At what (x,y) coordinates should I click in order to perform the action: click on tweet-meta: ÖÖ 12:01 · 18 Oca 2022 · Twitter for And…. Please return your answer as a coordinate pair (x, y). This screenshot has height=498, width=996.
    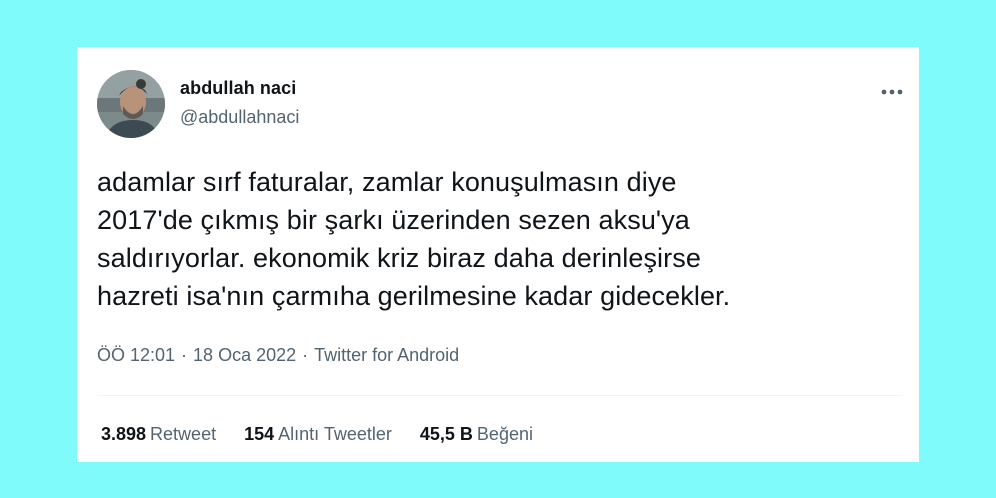
    Looking at the image, I should click on (278, 355).